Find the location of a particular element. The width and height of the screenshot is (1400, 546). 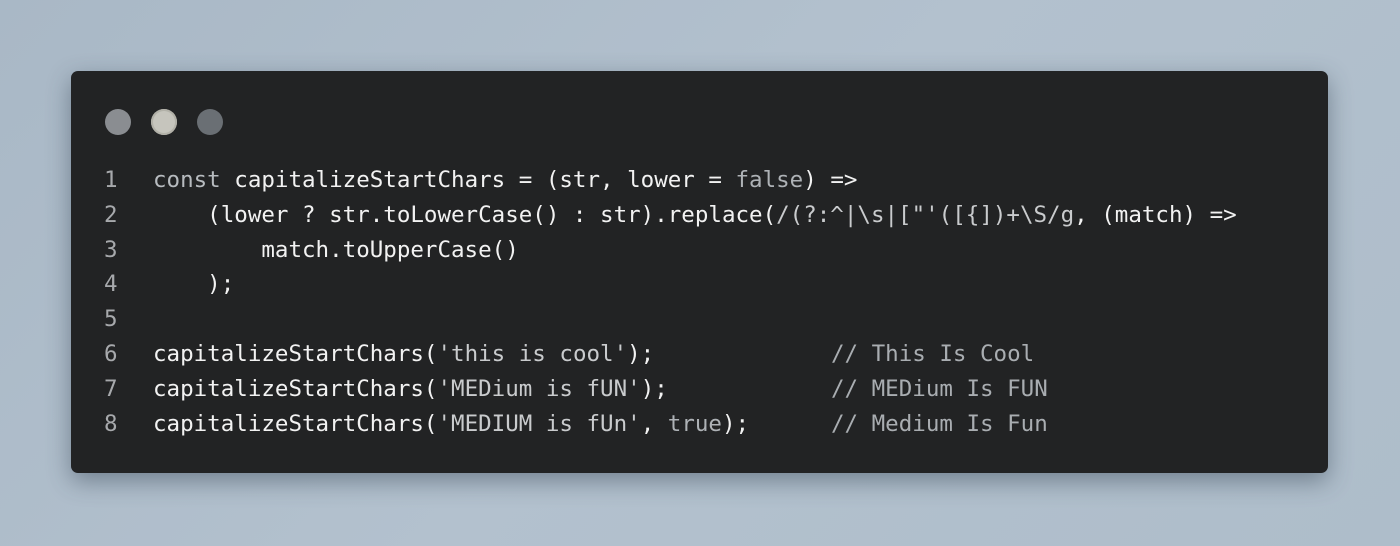

code-token: 'MEDIUM is fUn' is located at coordinates (539, 423).